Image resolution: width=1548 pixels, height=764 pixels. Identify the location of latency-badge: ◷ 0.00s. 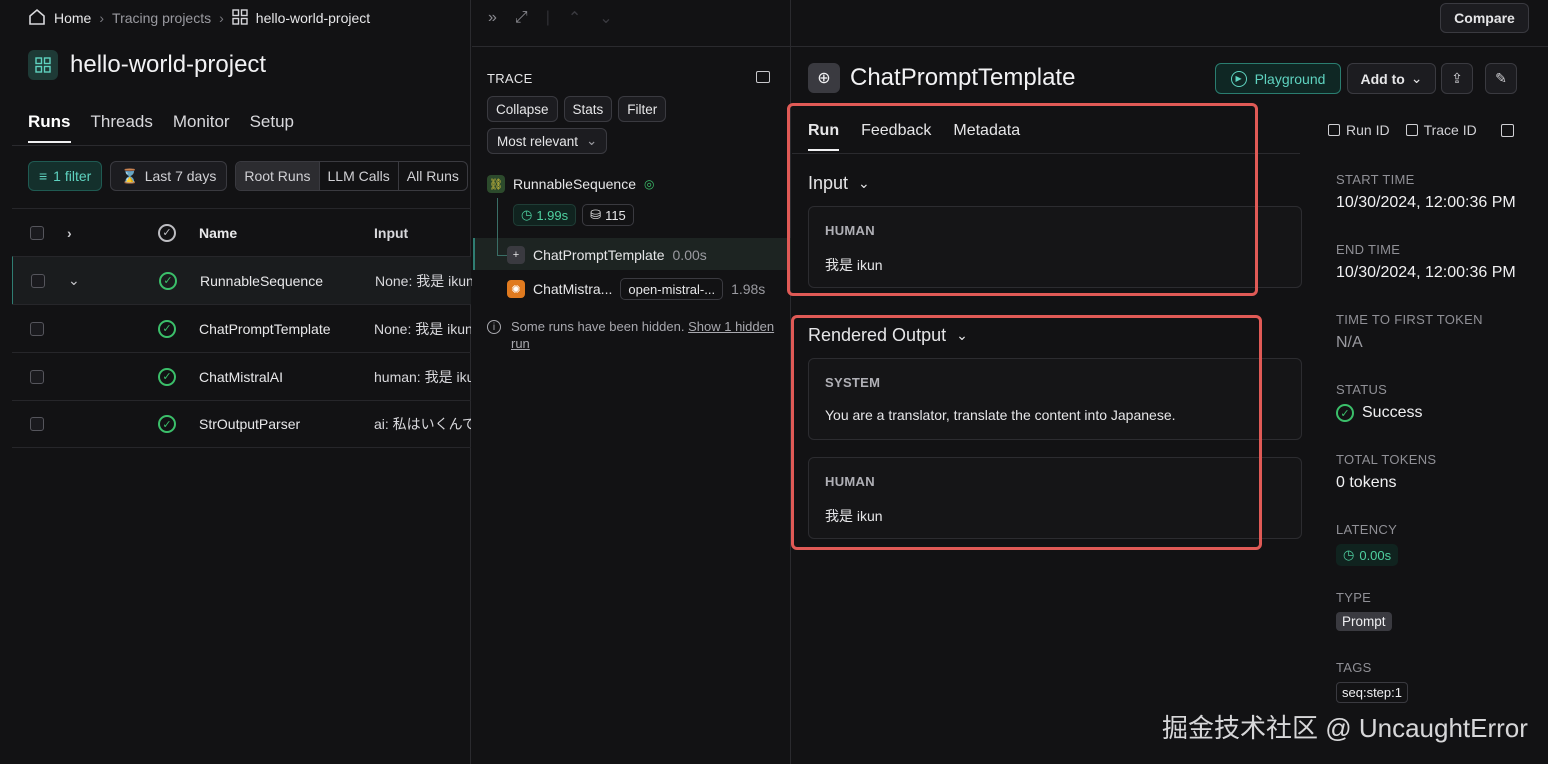
(1367, 555).